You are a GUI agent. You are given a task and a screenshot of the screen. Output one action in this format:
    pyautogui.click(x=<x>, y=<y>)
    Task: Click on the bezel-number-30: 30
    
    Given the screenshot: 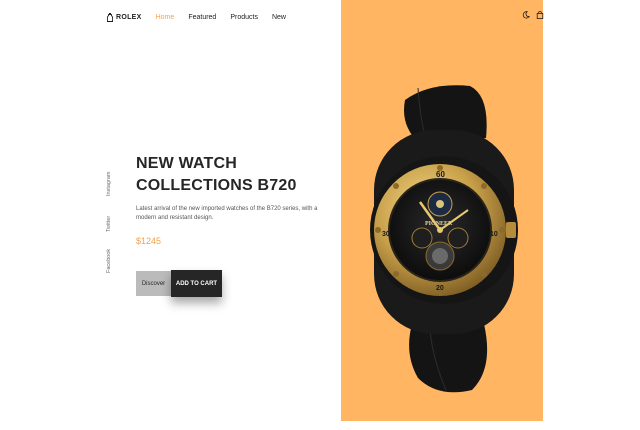 What is the action you would take?
    pyautogui.click(x=386, y=234)
    